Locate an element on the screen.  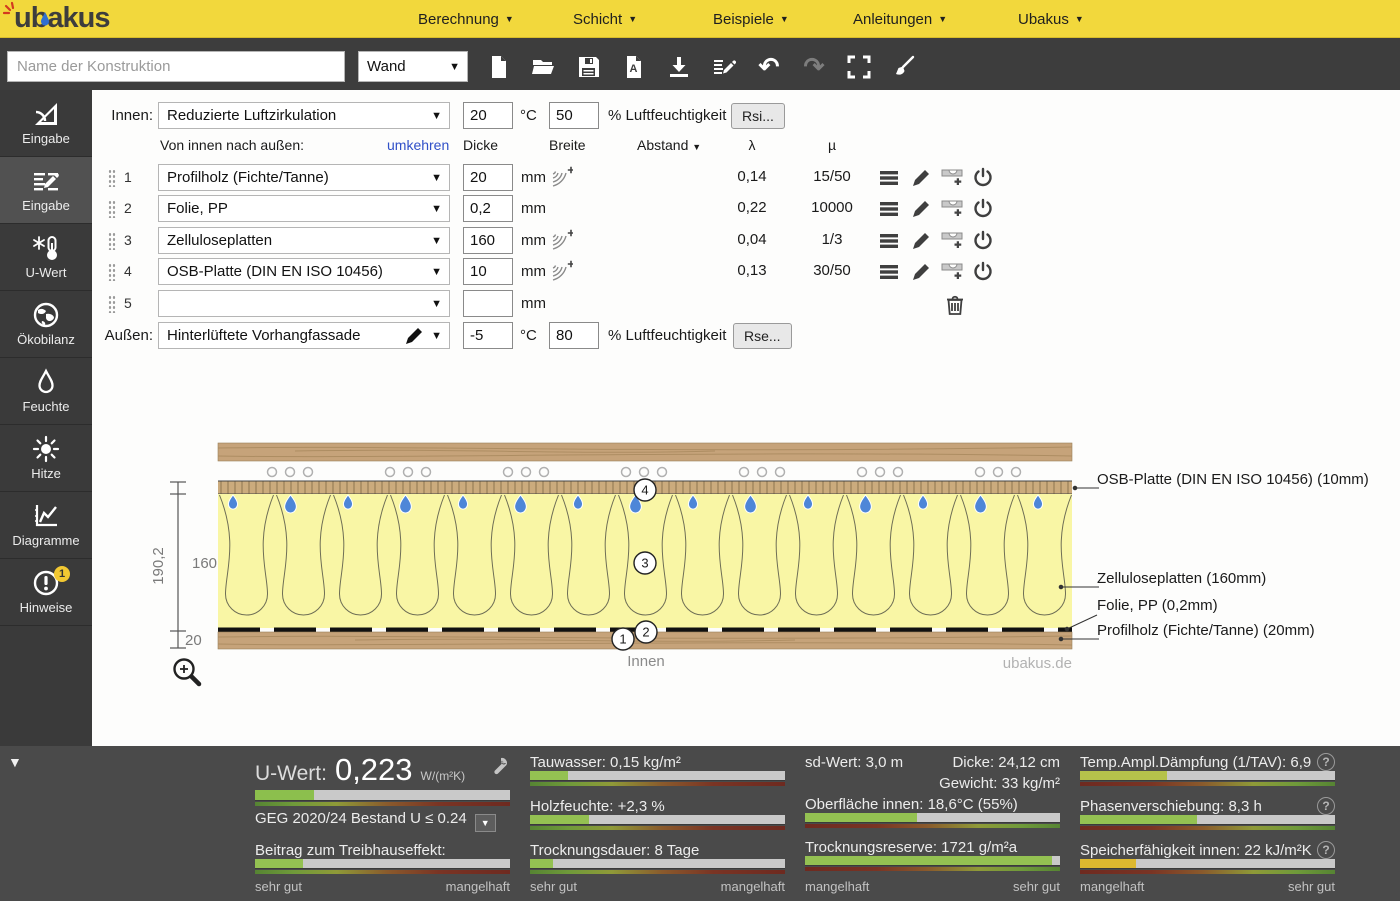
layer-material-select: Folie, PP ▼ is located at coordinates (304, 208).